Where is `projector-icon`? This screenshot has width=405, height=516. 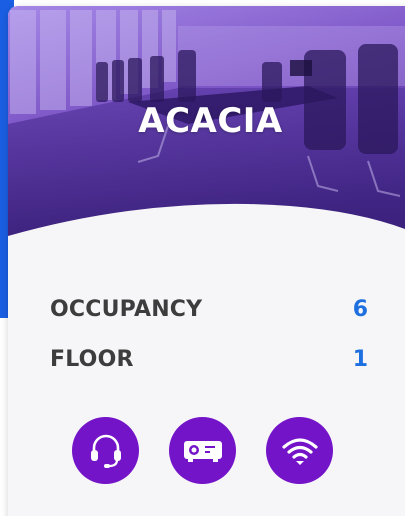
projector-icon is located at coordinates (202, 451).